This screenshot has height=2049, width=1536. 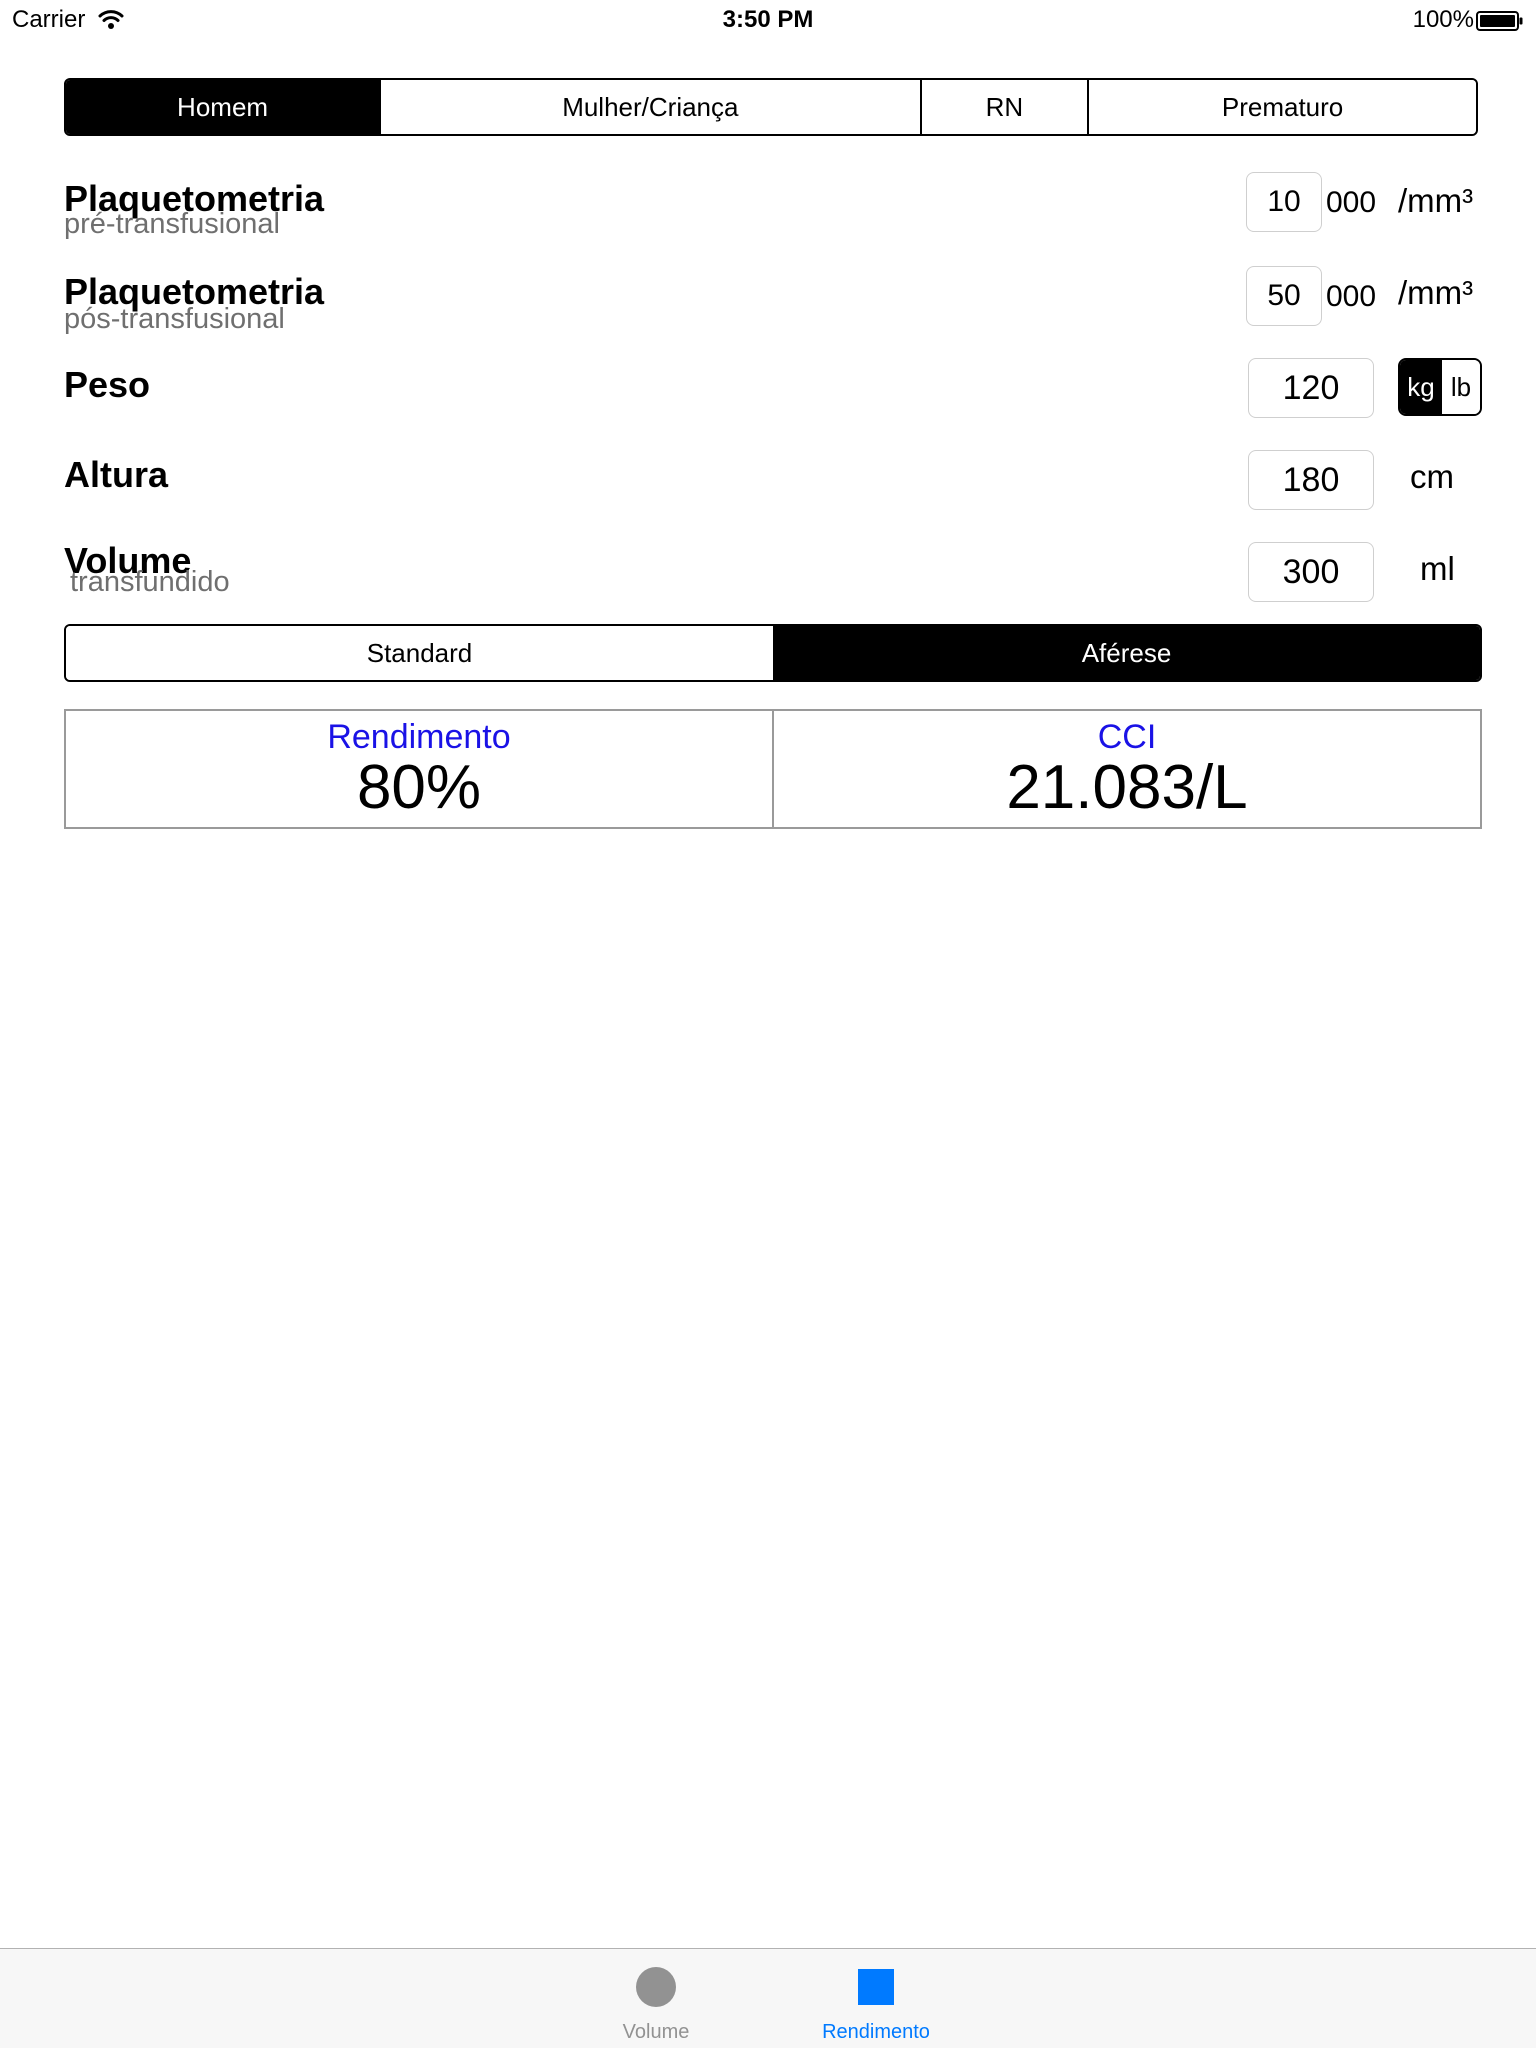 I want to click on volume-input: 300, so click(x=1311, y=572).